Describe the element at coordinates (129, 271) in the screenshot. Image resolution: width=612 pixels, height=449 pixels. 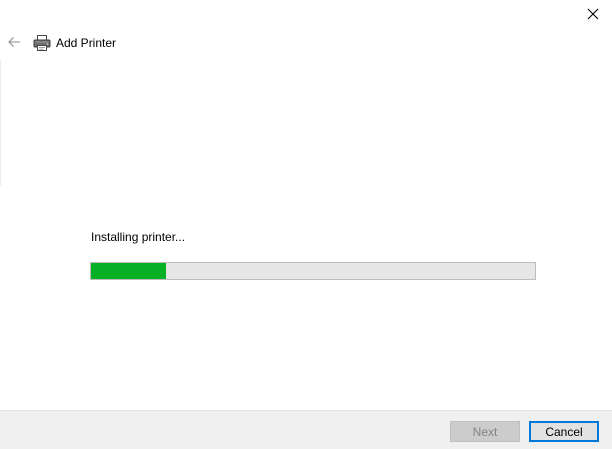
I see `progress-bar-fill` at that location.